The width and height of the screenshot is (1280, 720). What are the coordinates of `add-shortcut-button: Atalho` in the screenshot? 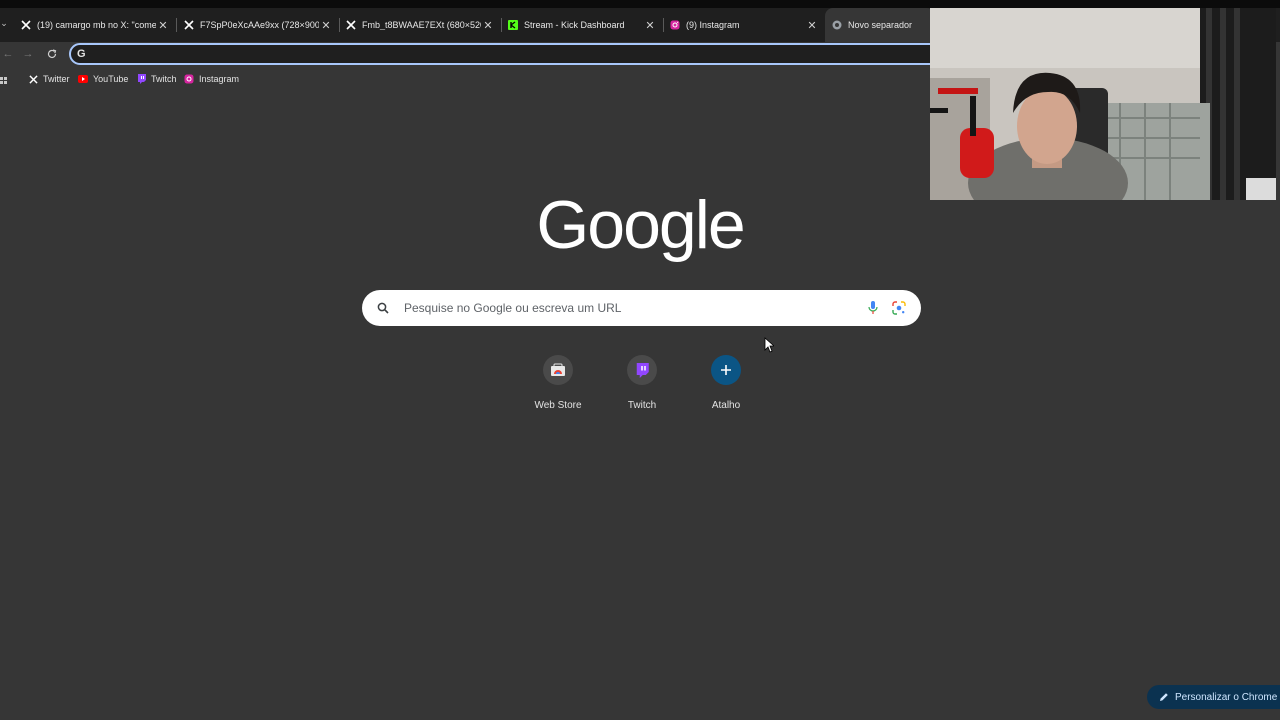 It's located at (725, 385).